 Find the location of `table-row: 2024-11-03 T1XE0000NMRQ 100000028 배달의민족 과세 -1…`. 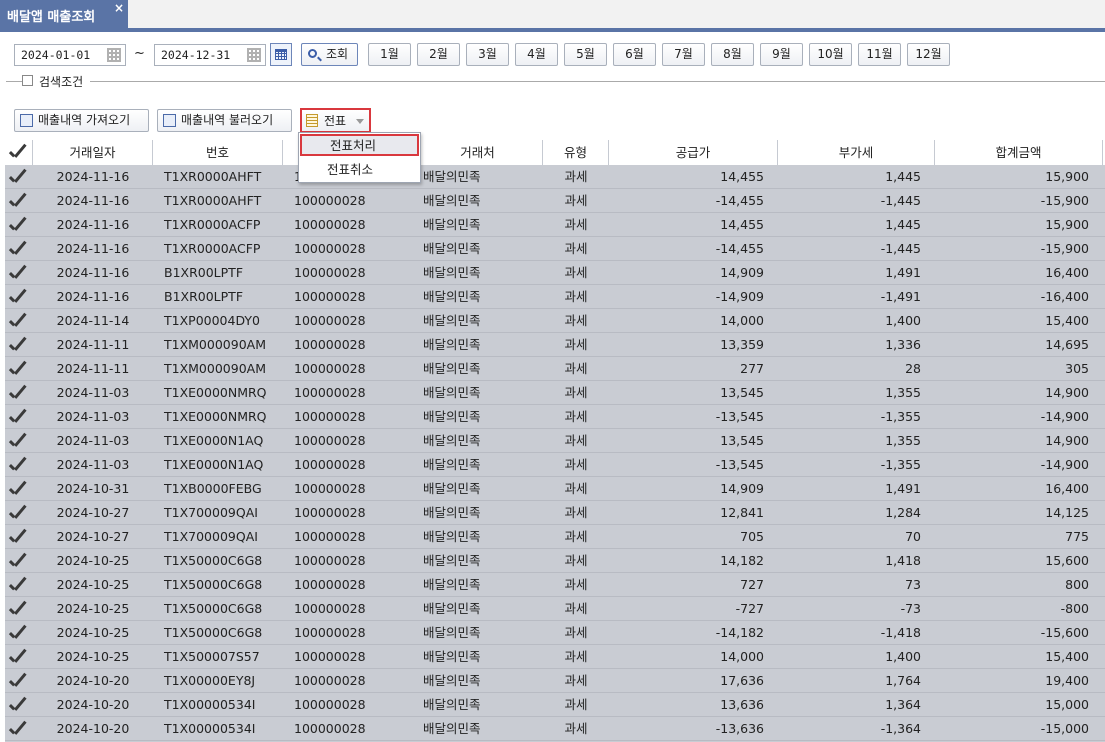

table-row: 2024-11-03 T1XE0000NMRQ 100000028 배달의민족 과세 -1… is located at coordinates (555, 417).